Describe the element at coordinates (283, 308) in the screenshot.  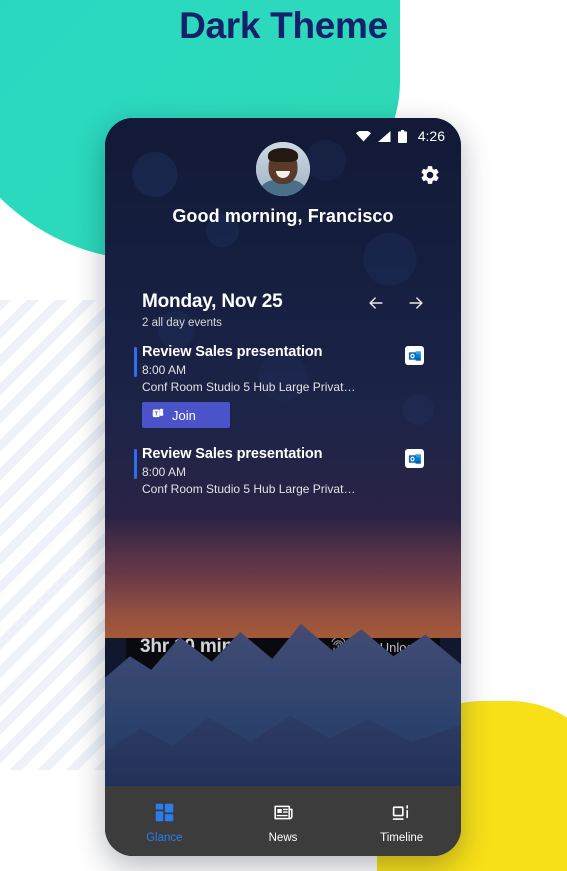
I see `calendar-card-head: Monday, Nov 25 2 all day events` at that location.